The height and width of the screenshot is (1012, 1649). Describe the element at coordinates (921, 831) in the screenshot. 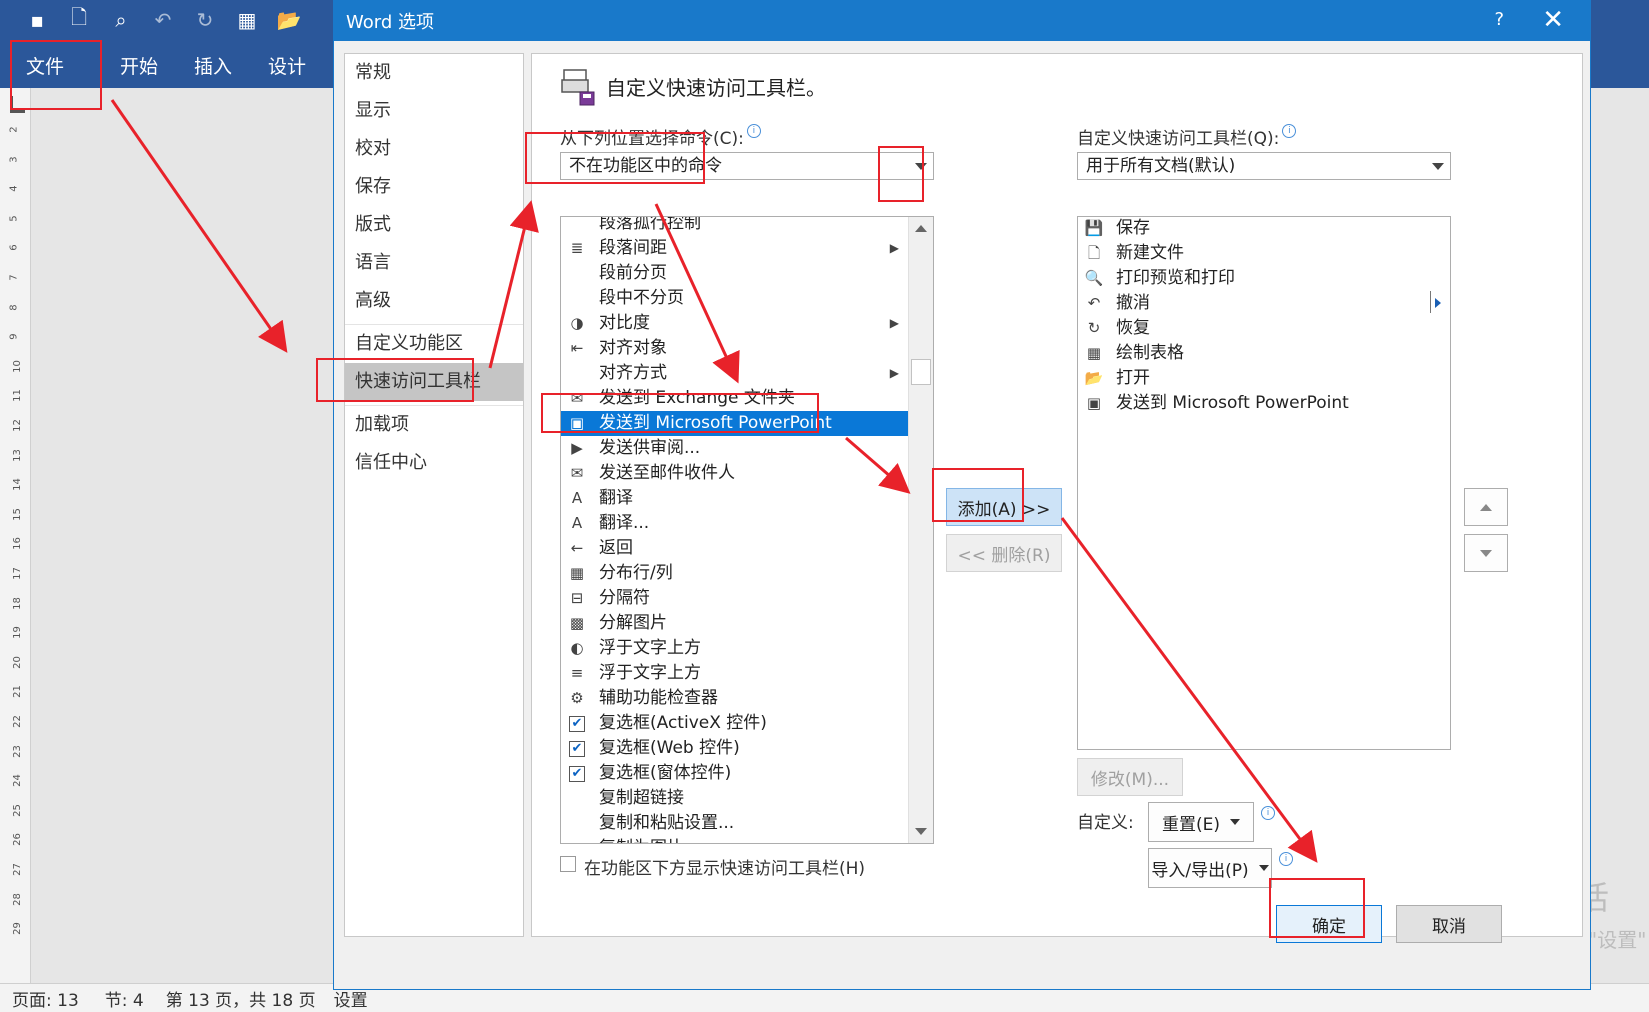

I see `scroll-down-icon` at that location.